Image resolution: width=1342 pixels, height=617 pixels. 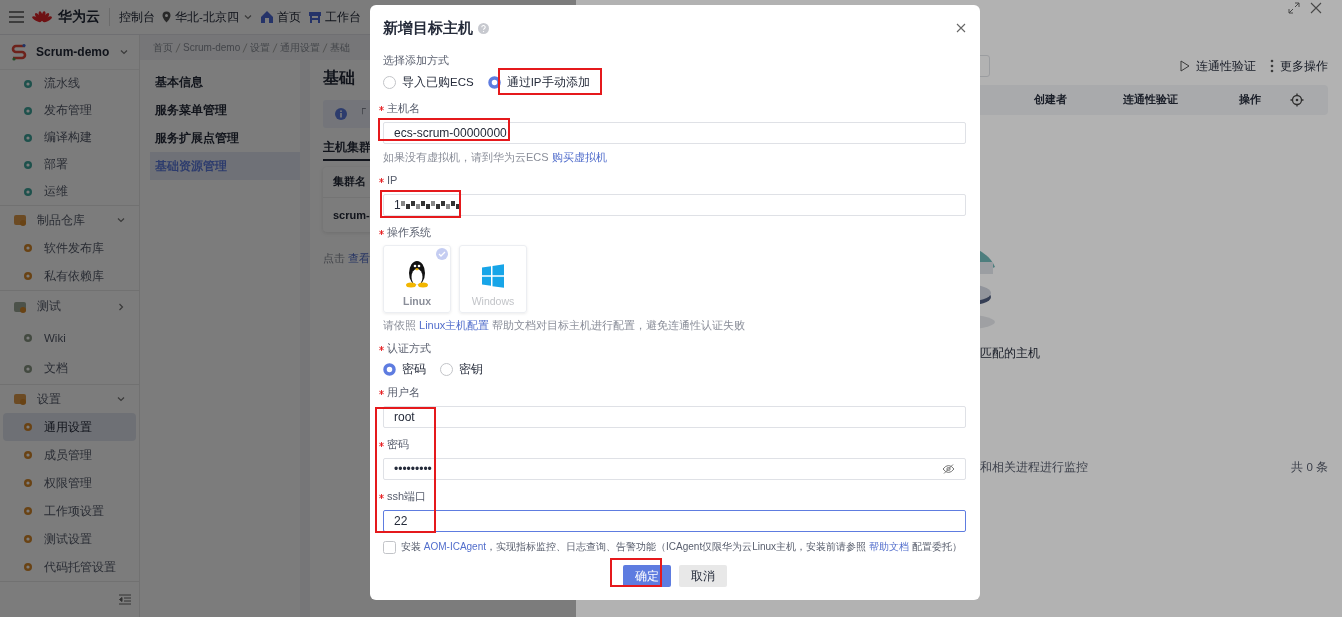 I want to click on link: 查看, so click(x=359, y=259).